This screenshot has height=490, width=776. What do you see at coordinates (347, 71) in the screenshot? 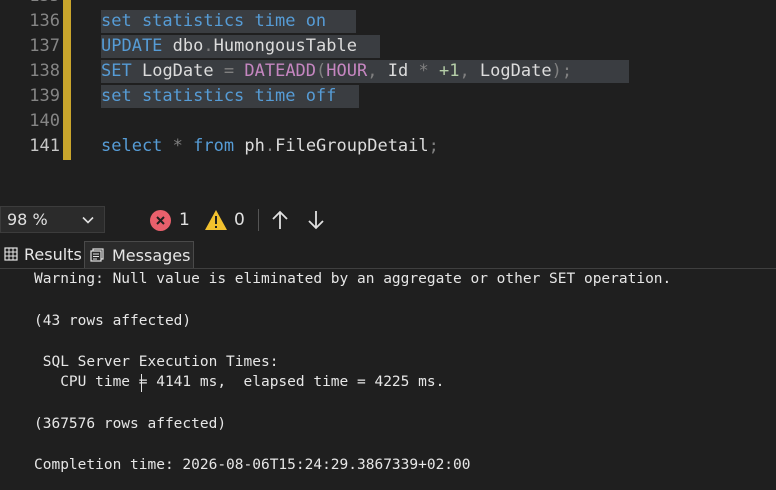
I see `datepart: HOUR` at bounding box center [347, 71].